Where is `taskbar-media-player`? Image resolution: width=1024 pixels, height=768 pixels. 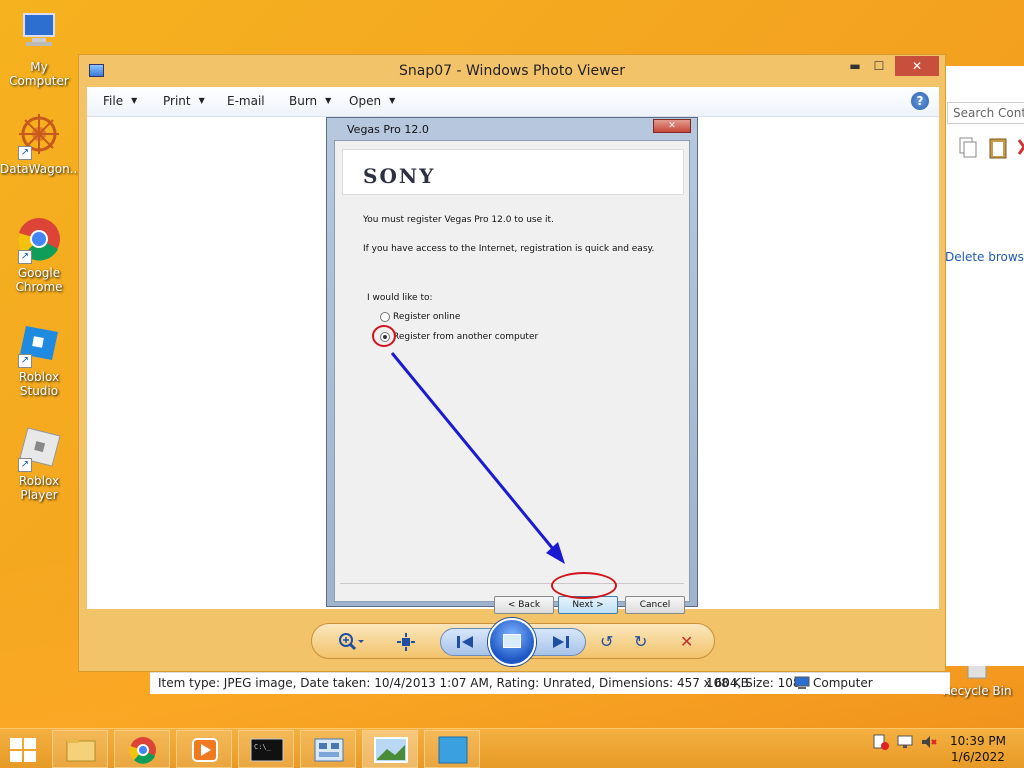 taskbar-media-player is located at coordinates (204, 749).